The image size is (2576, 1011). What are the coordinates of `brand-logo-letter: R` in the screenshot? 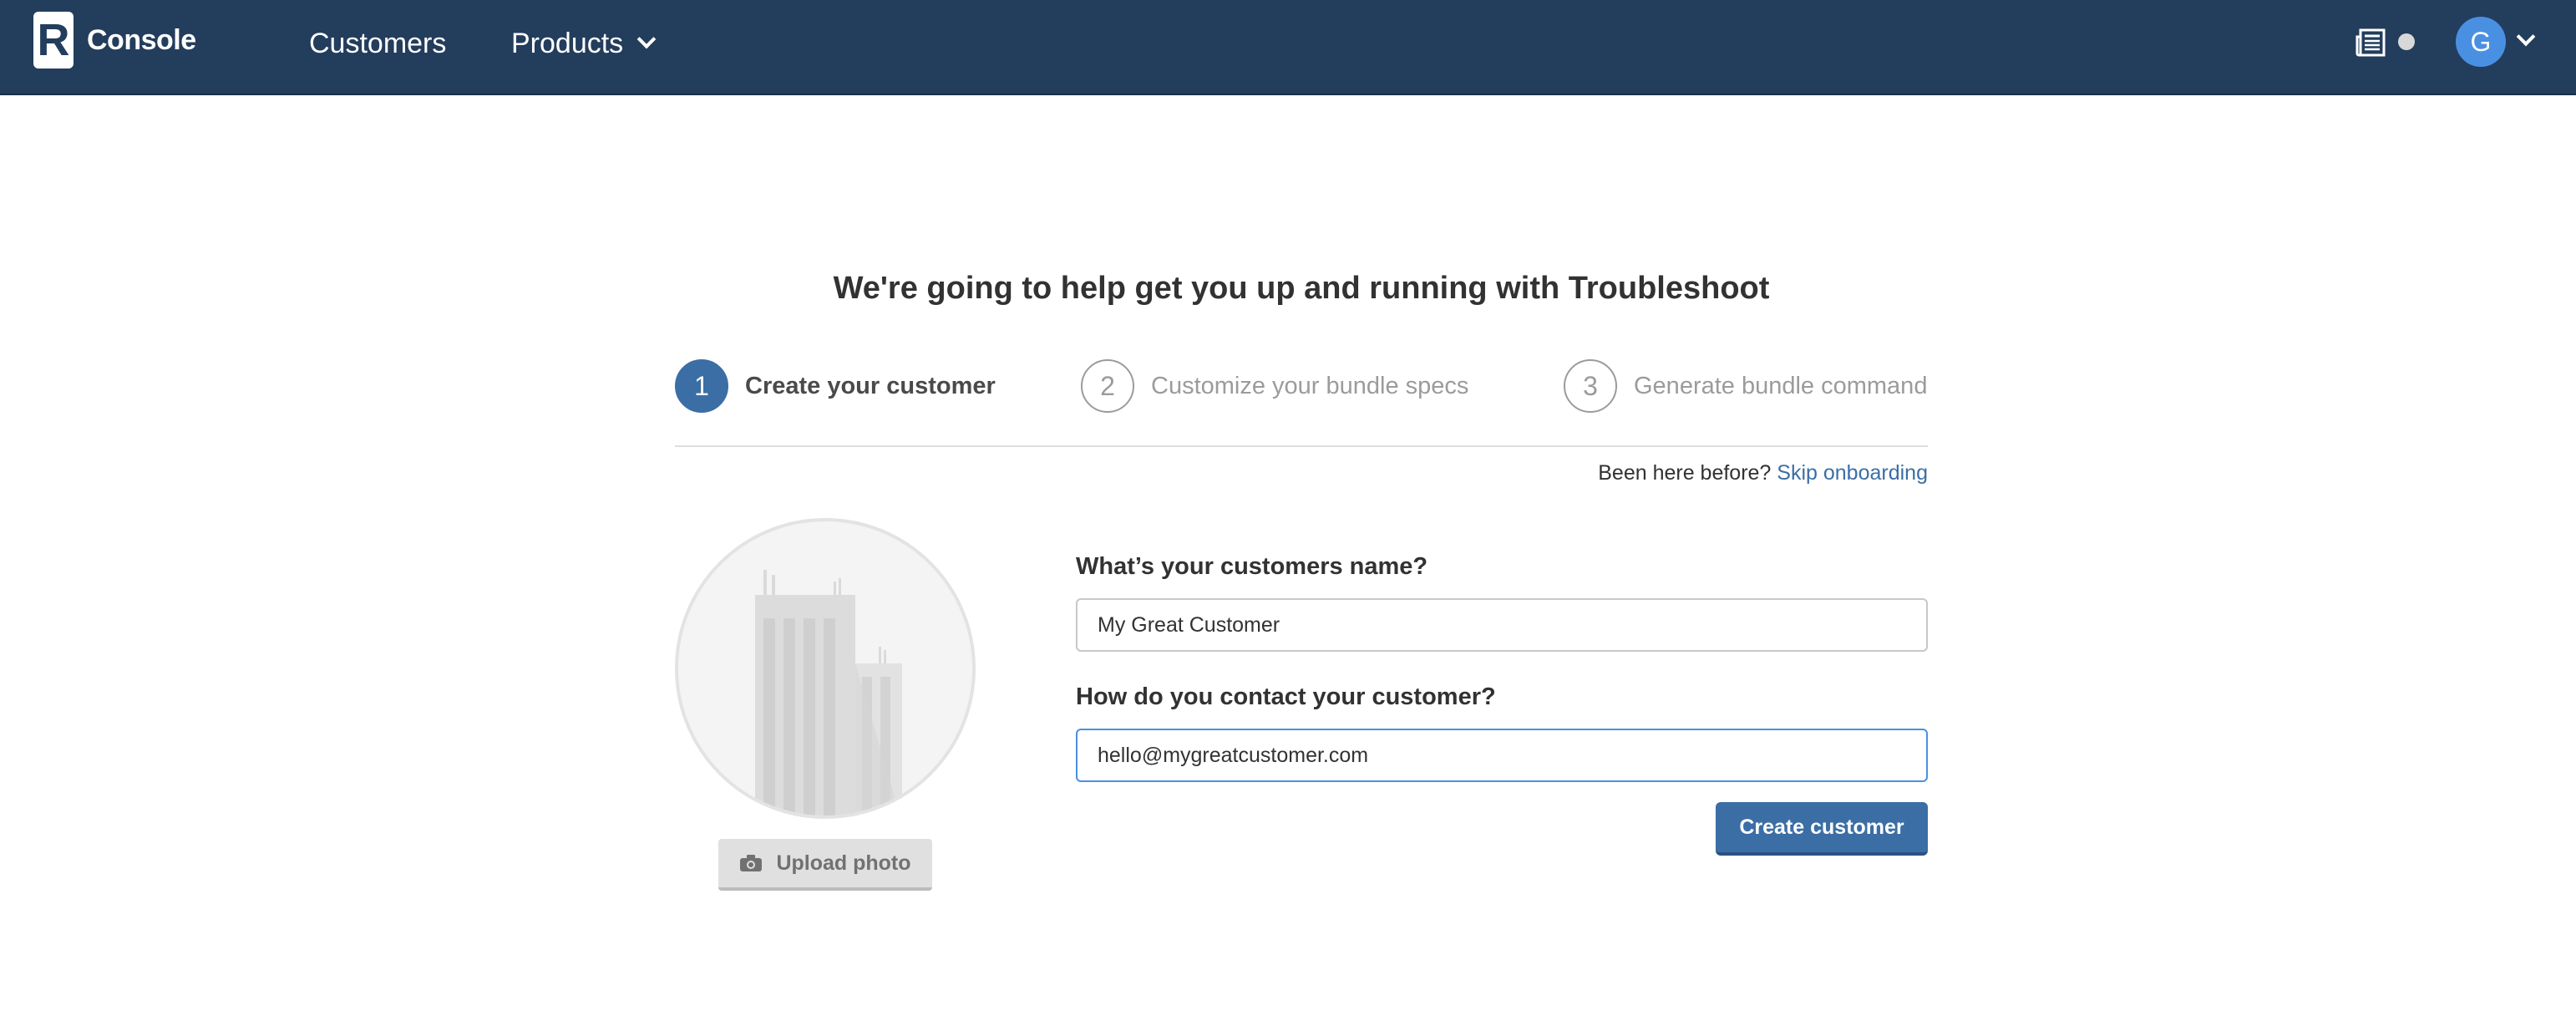 It's located at (53, 40).